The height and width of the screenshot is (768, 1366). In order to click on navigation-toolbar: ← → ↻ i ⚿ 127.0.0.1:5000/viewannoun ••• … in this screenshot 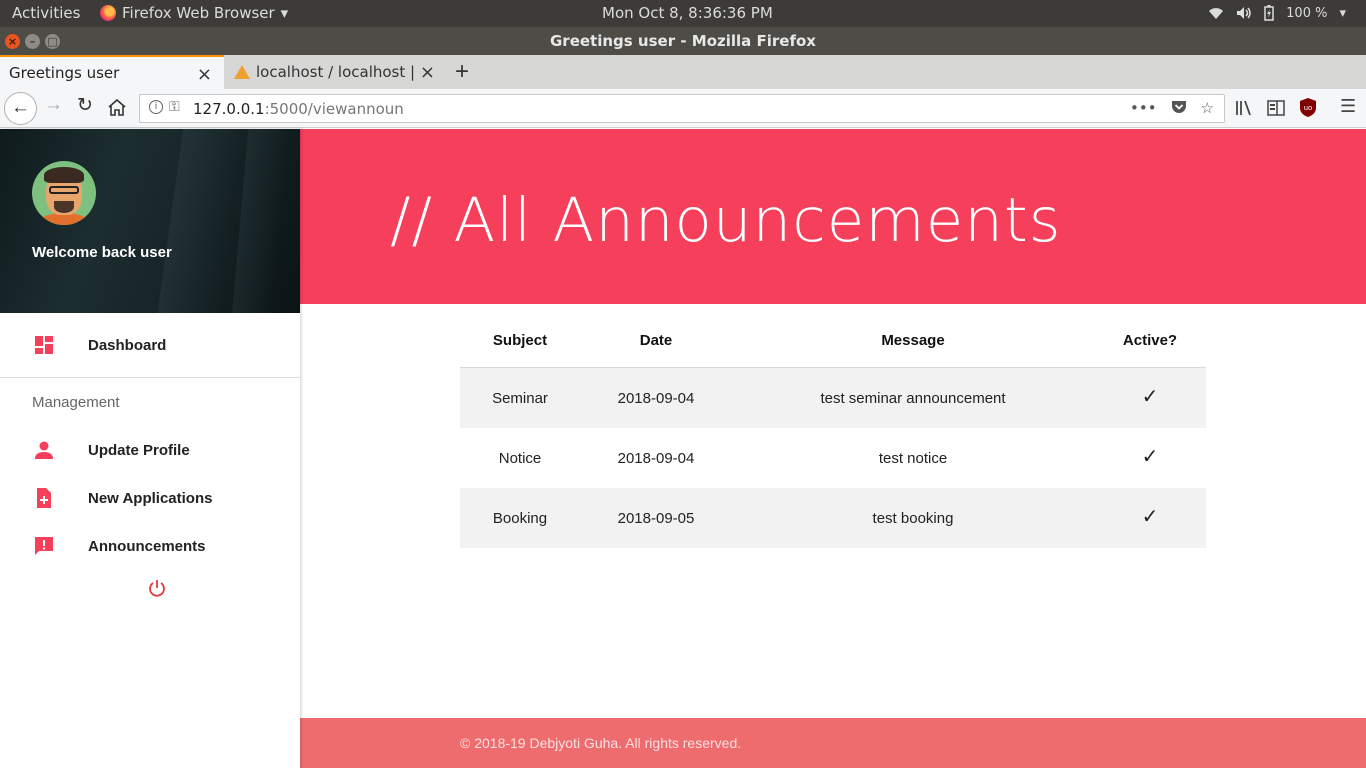, I will do `click(683, 108)`.